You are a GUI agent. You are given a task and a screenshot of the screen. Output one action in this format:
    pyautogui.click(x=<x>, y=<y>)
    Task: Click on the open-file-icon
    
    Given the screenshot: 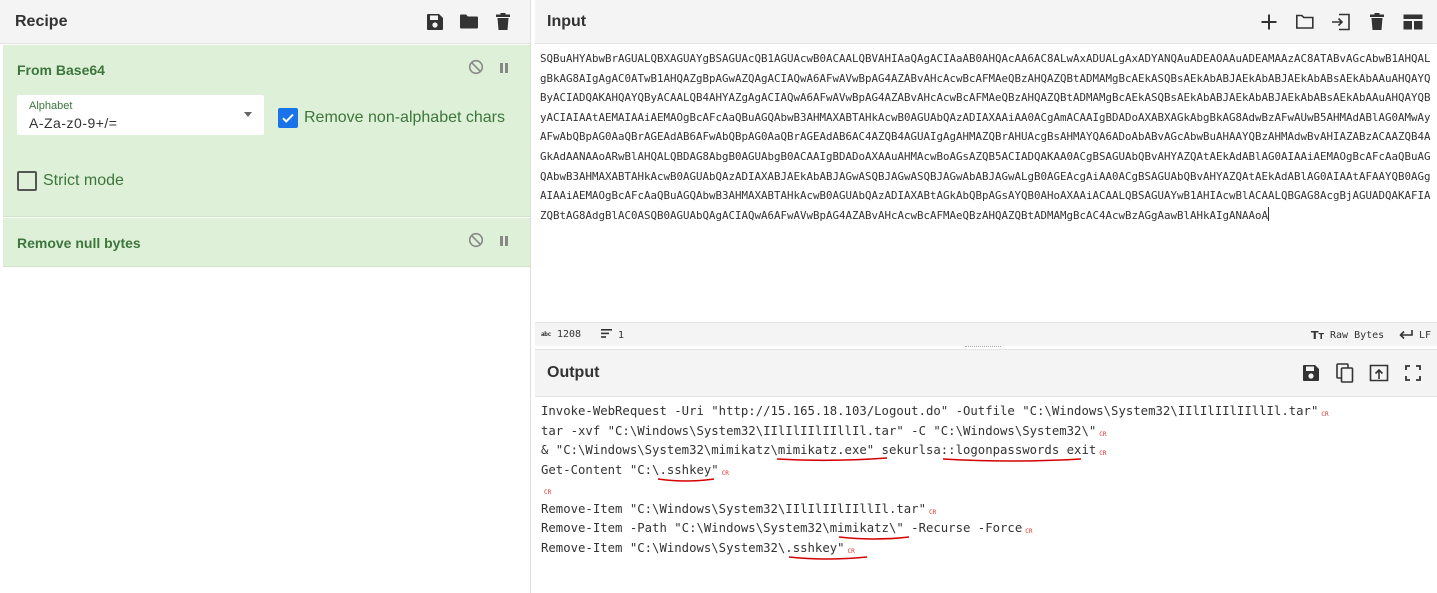 What is the action you would take?
    pyautogui.click(x=1341, y=22)
    